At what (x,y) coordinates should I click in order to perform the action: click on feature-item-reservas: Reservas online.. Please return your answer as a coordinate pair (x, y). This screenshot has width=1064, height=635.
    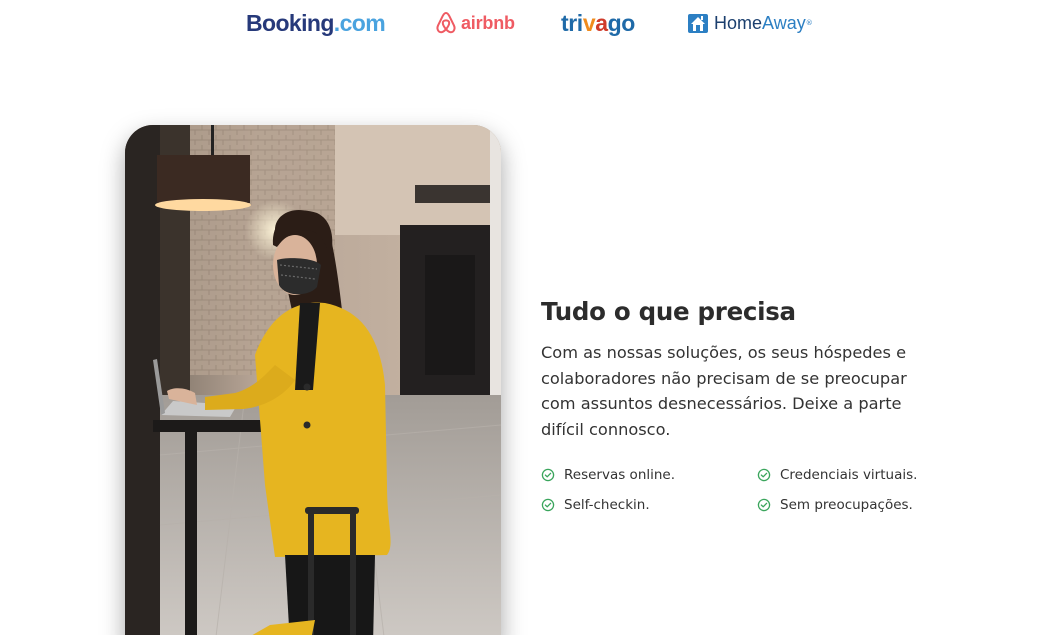
    Looking at the image, I should click on (608, 475).